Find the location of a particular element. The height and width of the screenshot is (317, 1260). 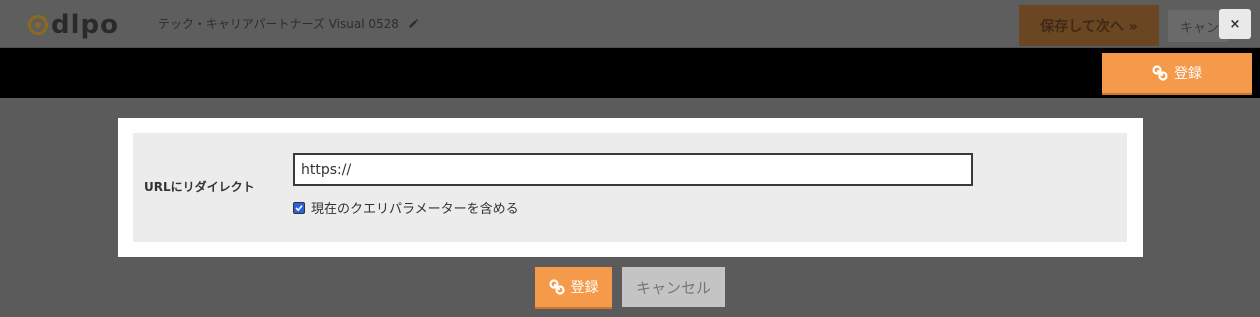

register-label: 登録 is located at coordinates (584, 288).